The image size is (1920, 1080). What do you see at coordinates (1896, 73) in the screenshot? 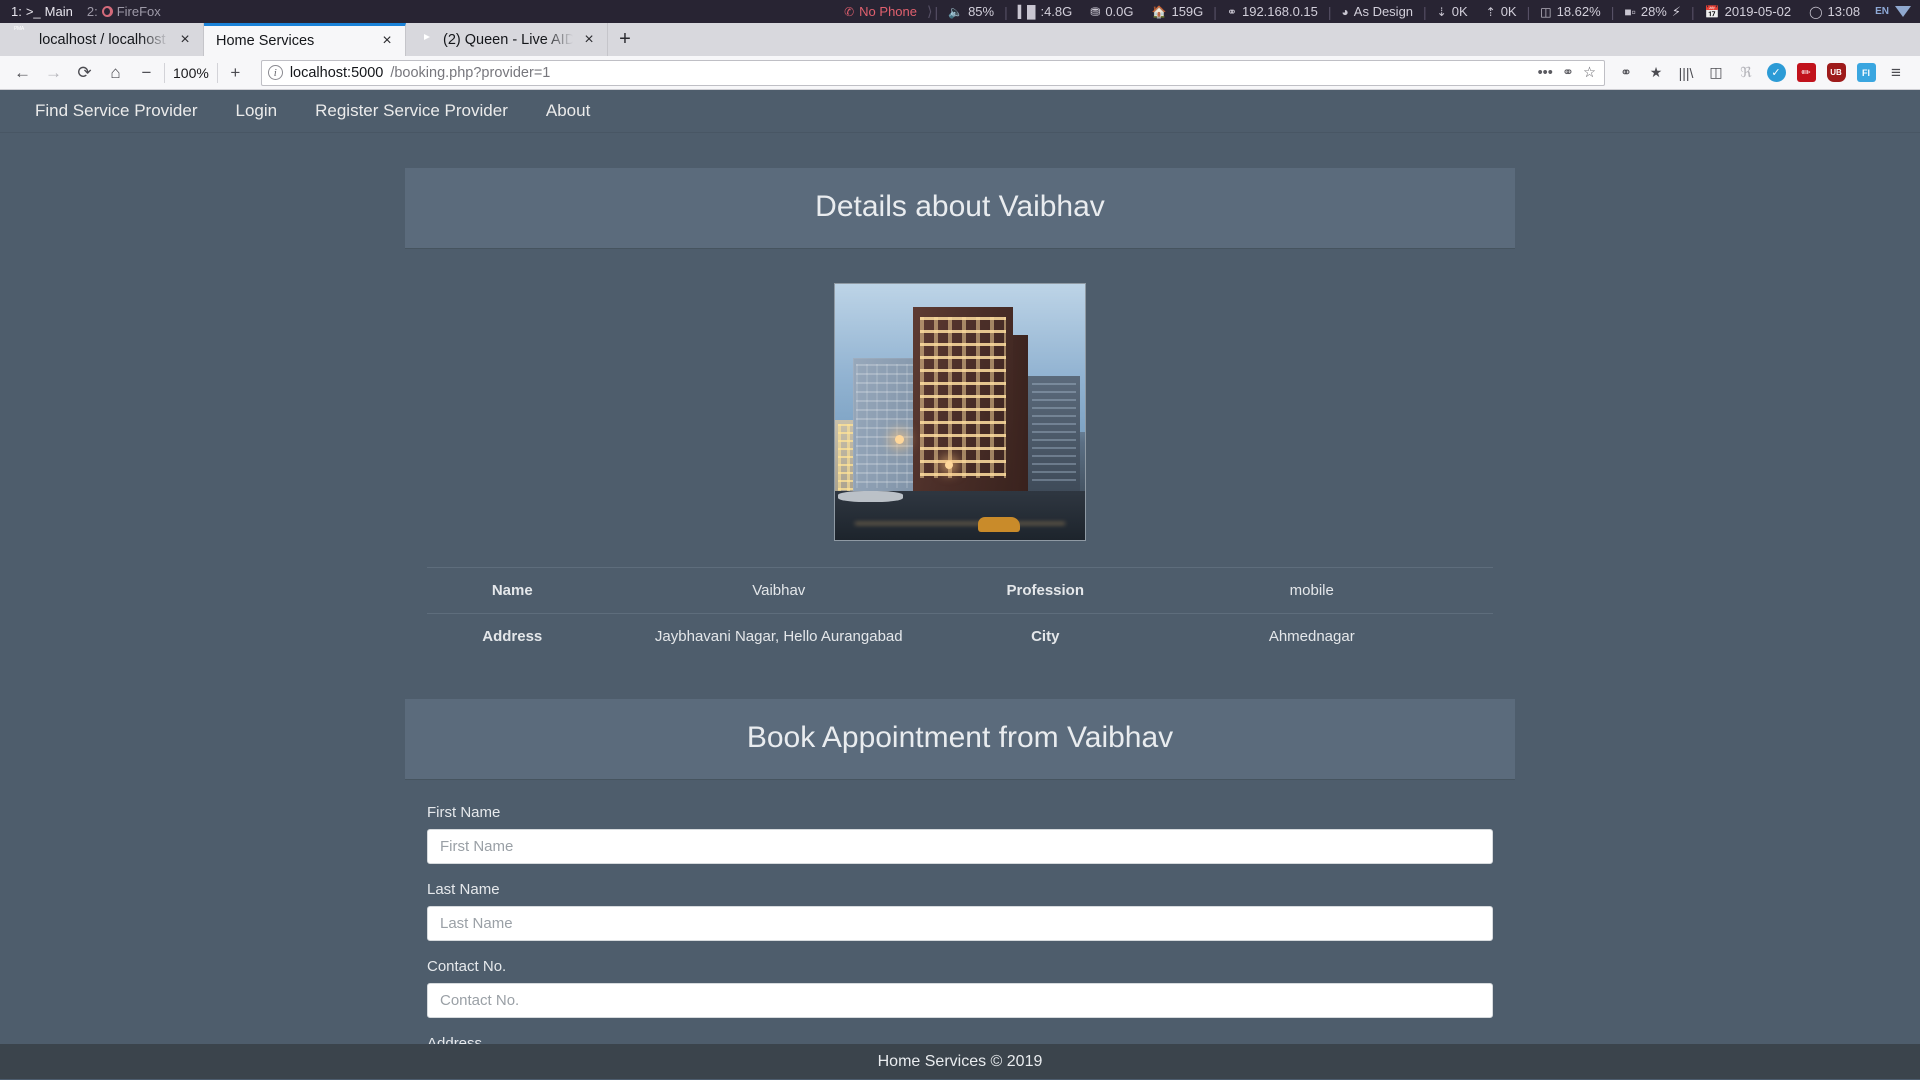
I see `hamburger-menu-icon: ≡` at bounding box center [1896, 73].